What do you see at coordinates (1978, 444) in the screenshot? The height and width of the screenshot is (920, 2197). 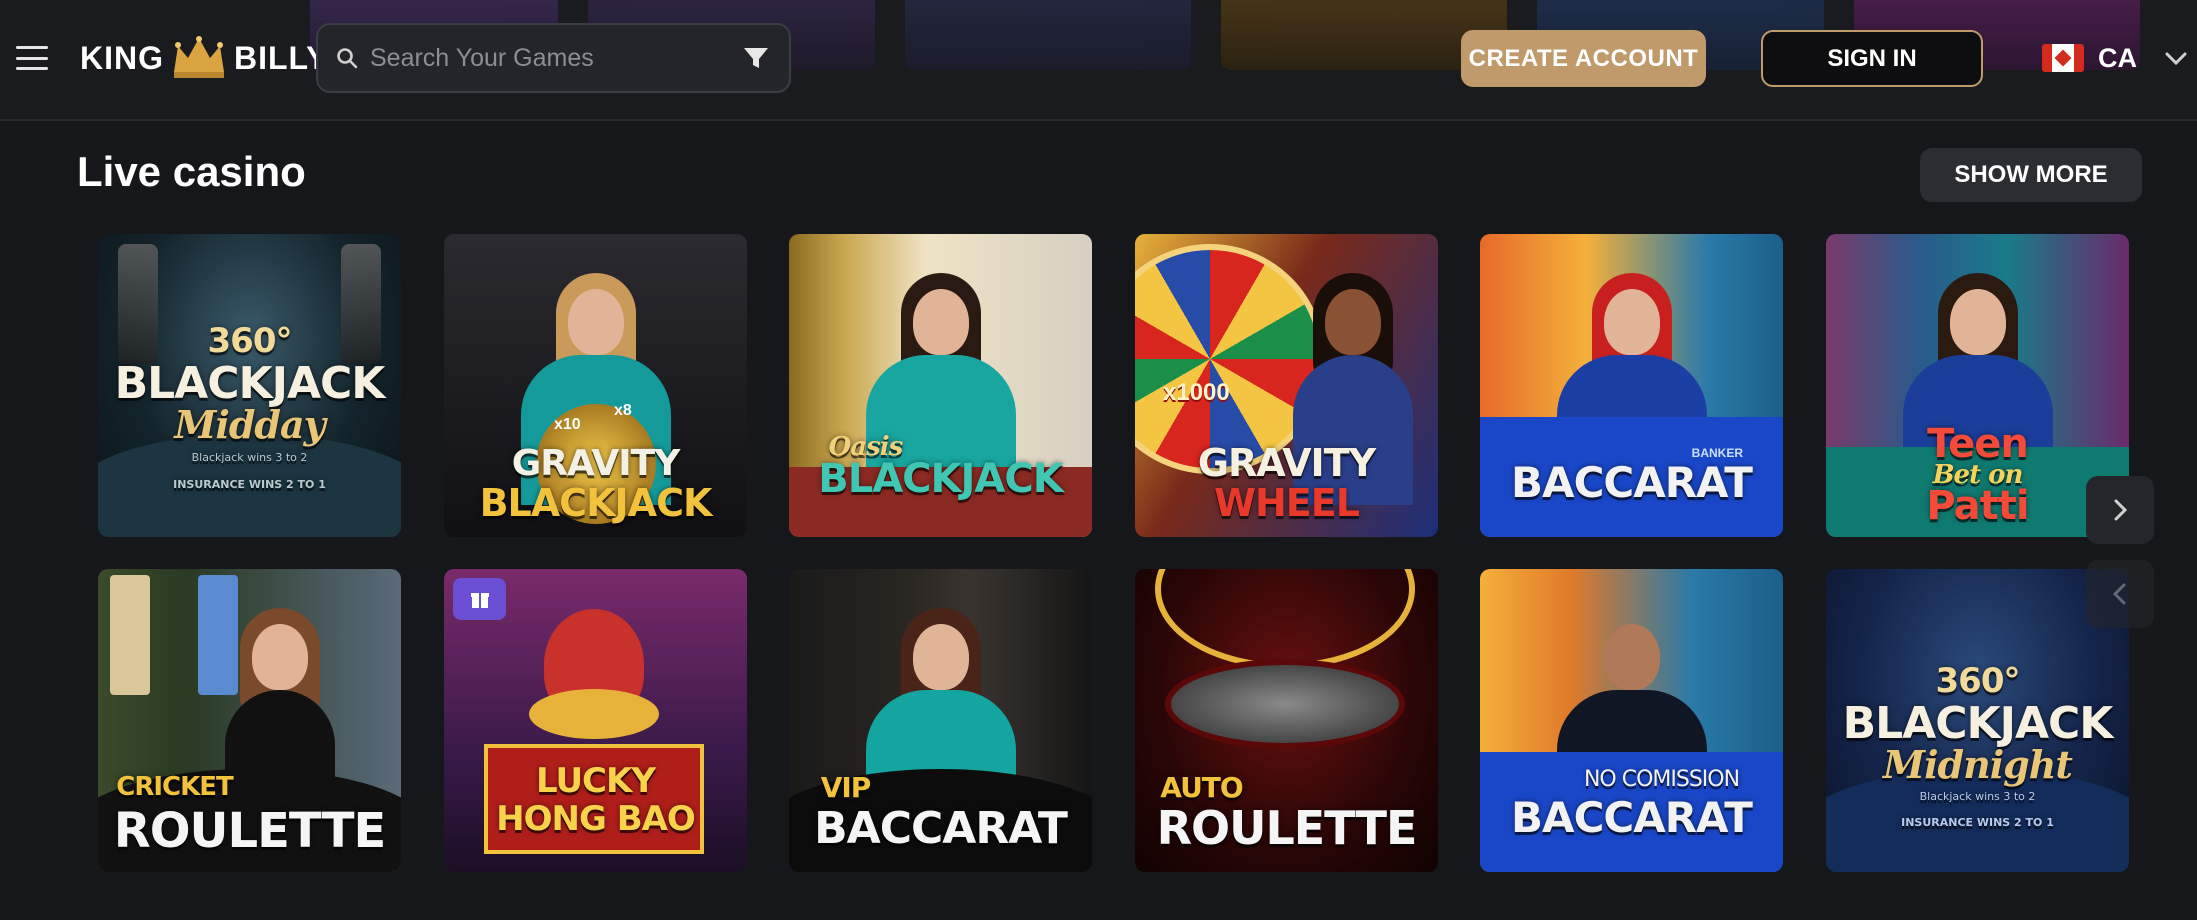 I see `tile-title-line1: Teen` at bounding box center [1978, 444].